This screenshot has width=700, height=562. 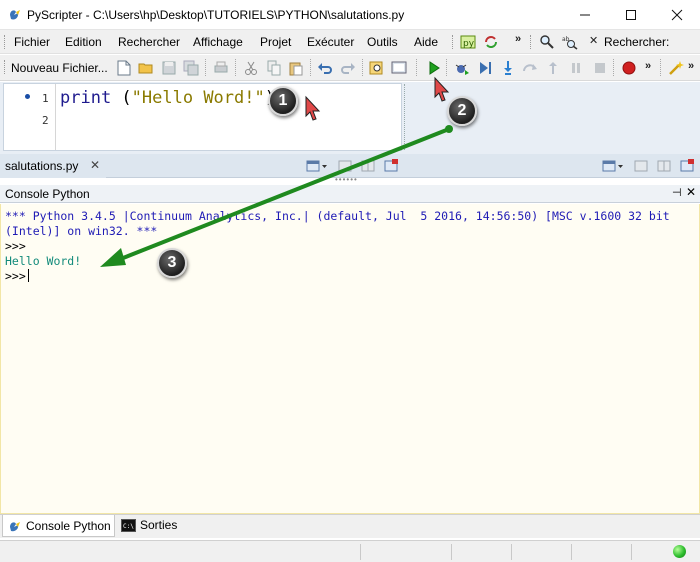 I want to click on code-line: print ("Hello Word!"), so click(x=167, y=98).